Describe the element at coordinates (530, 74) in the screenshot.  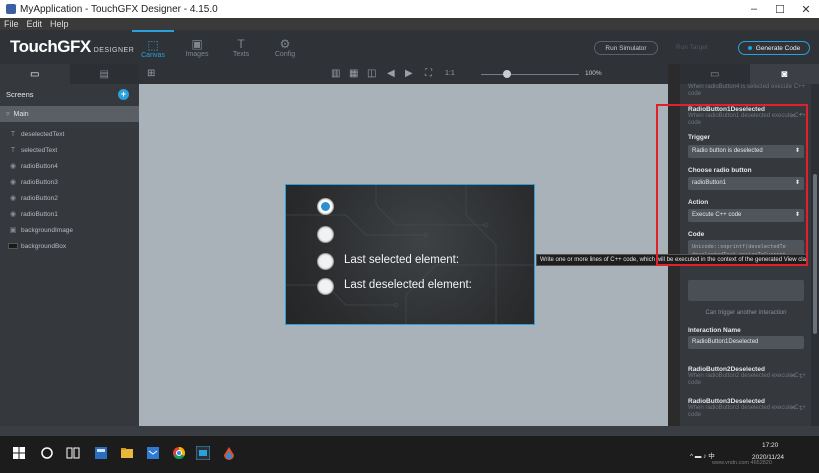
I see `zoom-slider-track` at that location.